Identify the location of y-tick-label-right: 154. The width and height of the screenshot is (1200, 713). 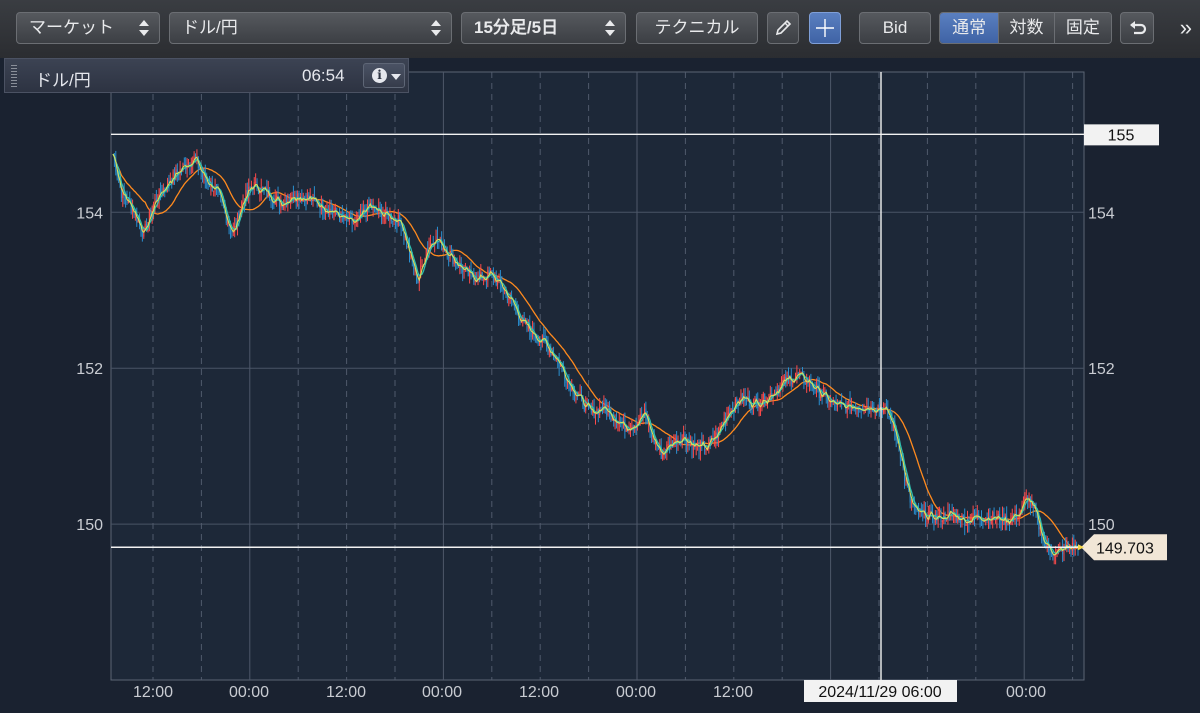
(1101, 213).